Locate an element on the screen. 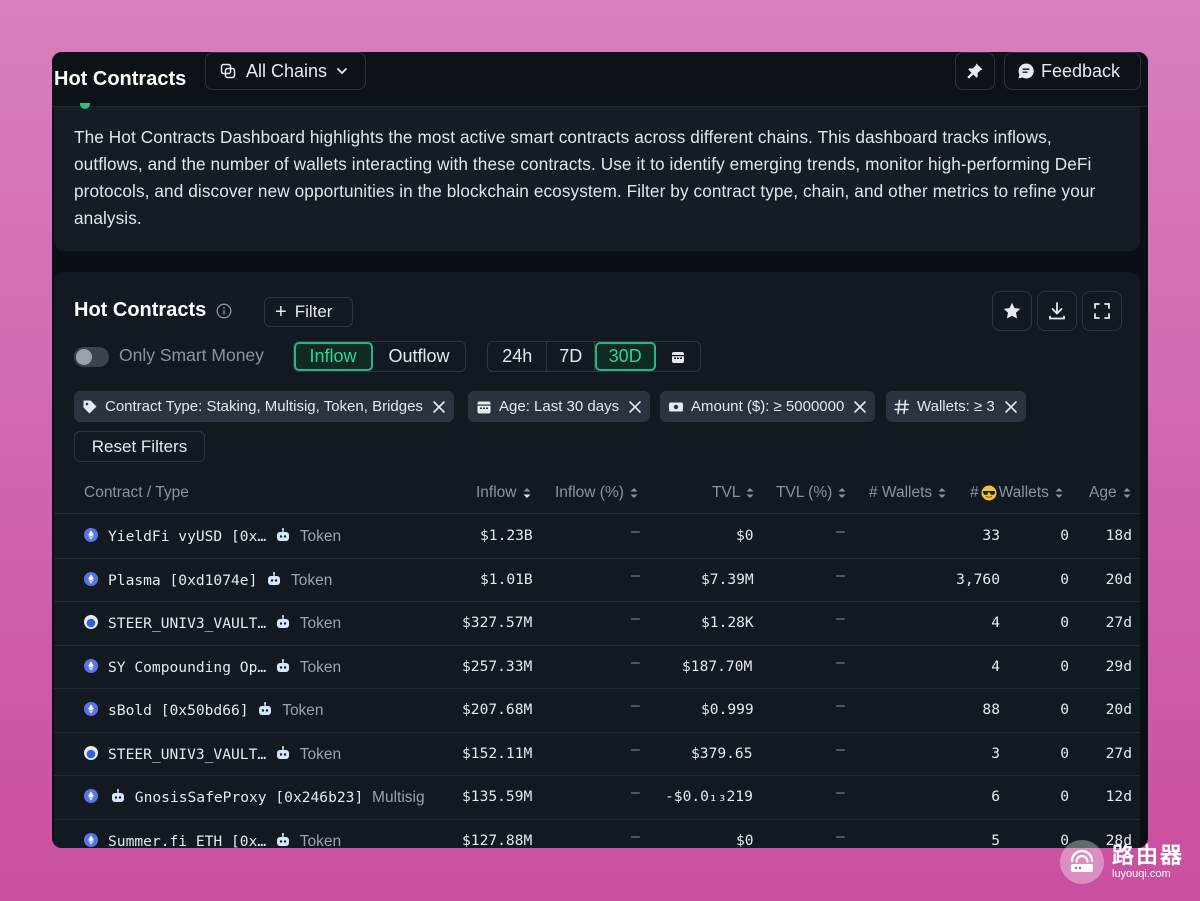 The image size is (1200, 901). contract-cell: sBold [0x50bd66] Token is located at coordinates (216, 711).